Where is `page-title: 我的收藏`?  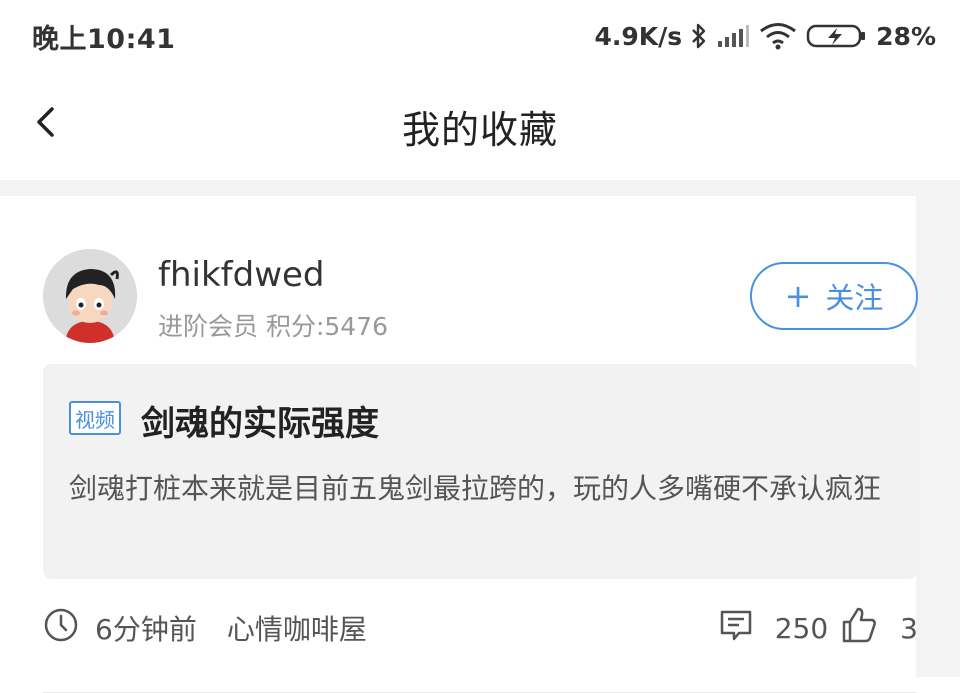 page-title: 我的收藏 is located at coordinates (479, 129).